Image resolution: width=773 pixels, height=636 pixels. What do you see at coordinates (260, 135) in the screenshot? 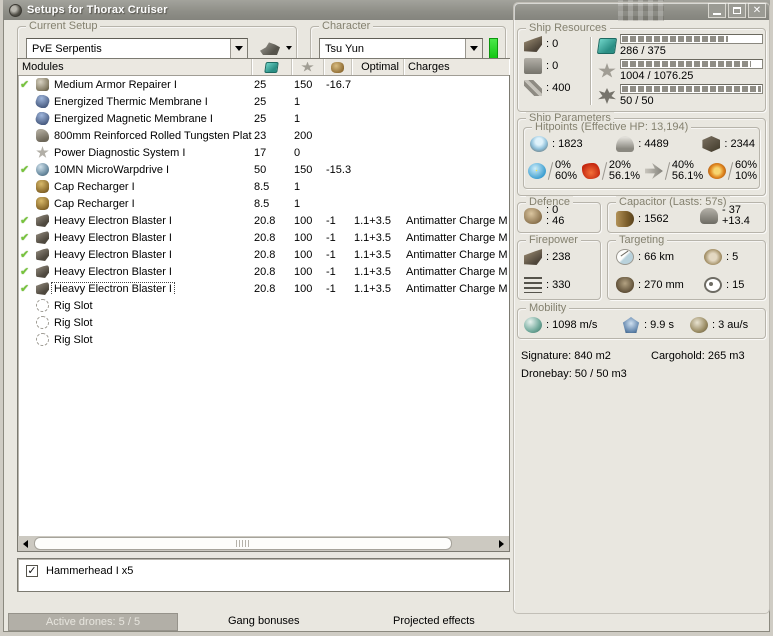
I see `cpu-value: 23` at bounding box center [260, 135].